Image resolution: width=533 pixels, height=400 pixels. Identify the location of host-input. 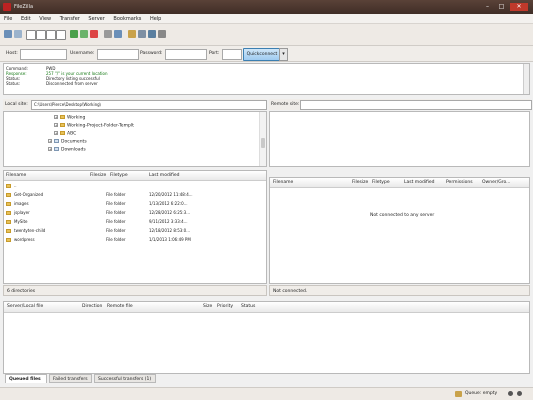
(43, 54).